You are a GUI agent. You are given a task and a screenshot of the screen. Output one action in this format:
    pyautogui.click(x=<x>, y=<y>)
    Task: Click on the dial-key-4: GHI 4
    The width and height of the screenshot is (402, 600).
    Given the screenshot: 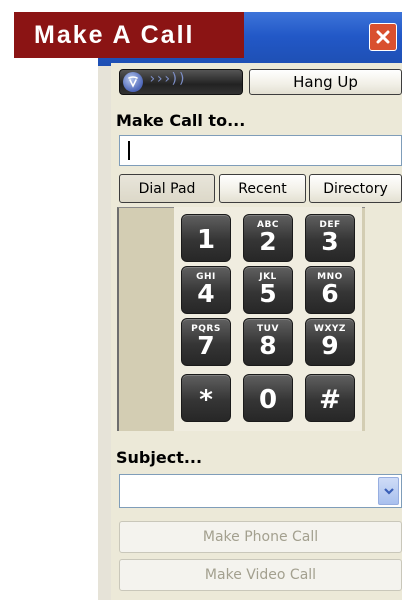 What is the action you would take?
    pyautogui.click(x=206, y=290)
    